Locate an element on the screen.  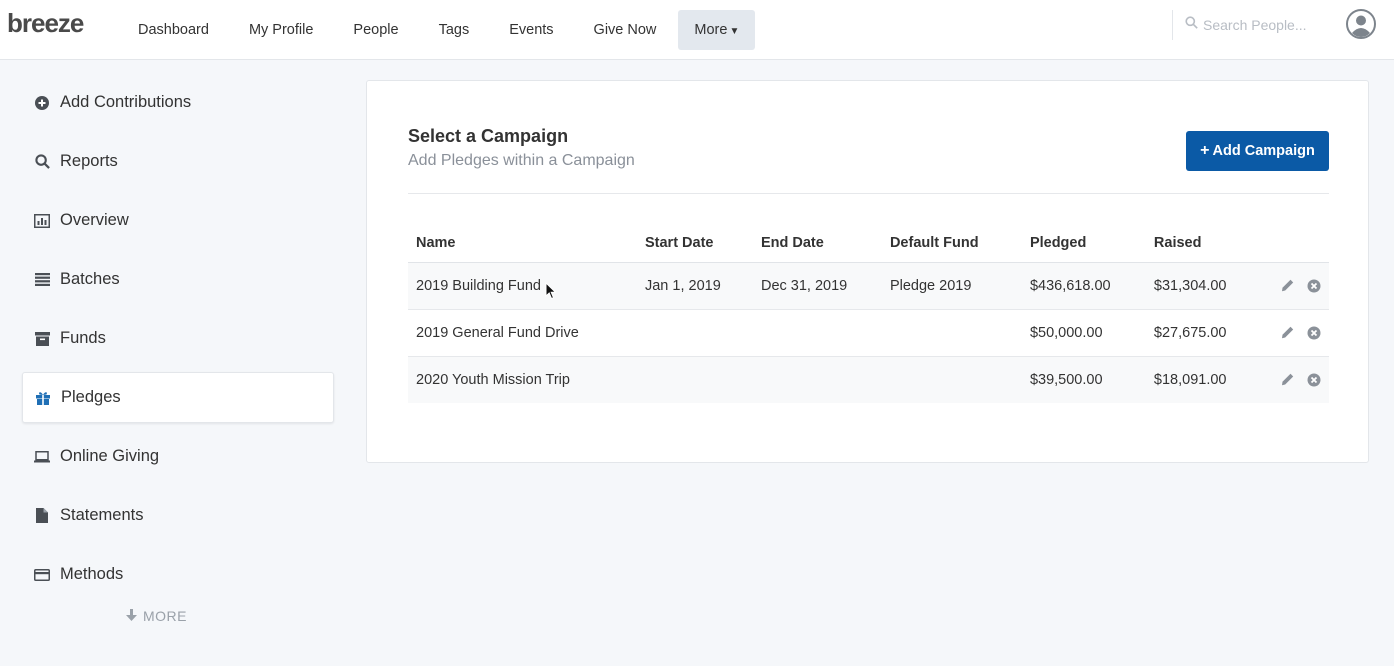
sidebar-item-label: Online Giving is located at coordinates (110, 456).